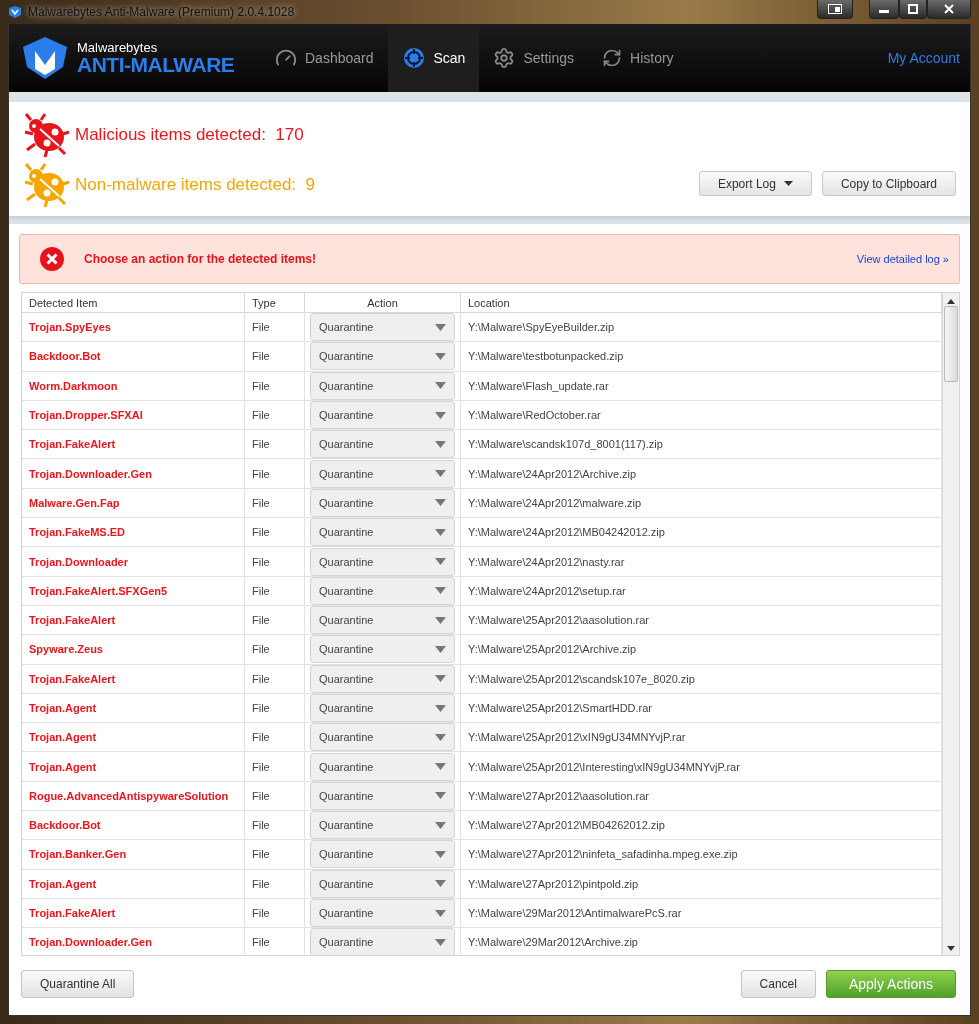 Image resolution: width=979 pixels, height=1024 pixels. What do you see at coordinates (324, 58) in the screenshot?
I see `nav-tab: Dashboard` at bounding box center [324, 58].